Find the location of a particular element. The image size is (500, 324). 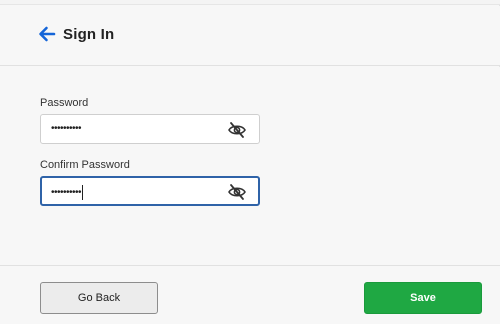

confirm-password-field: •••••••••• is located at coordinates (150, 191).